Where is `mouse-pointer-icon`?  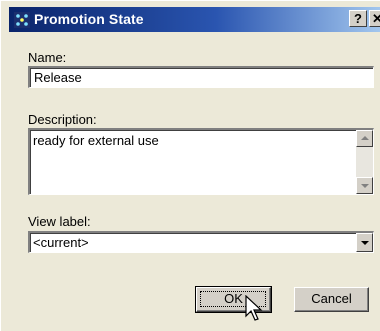
mouse-pointer-icon is located at coordinates (254, 308).